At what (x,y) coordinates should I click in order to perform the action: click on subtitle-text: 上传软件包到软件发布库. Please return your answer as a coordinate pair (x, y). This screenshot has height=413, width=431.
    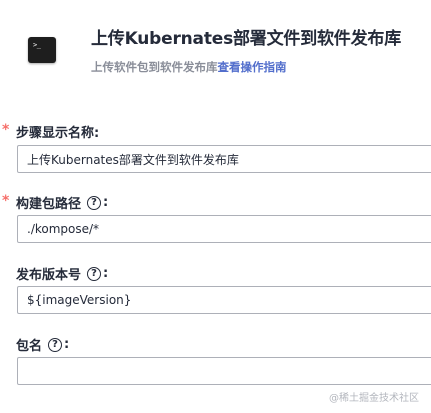
    Looking at the image, I should click on (154, 67).